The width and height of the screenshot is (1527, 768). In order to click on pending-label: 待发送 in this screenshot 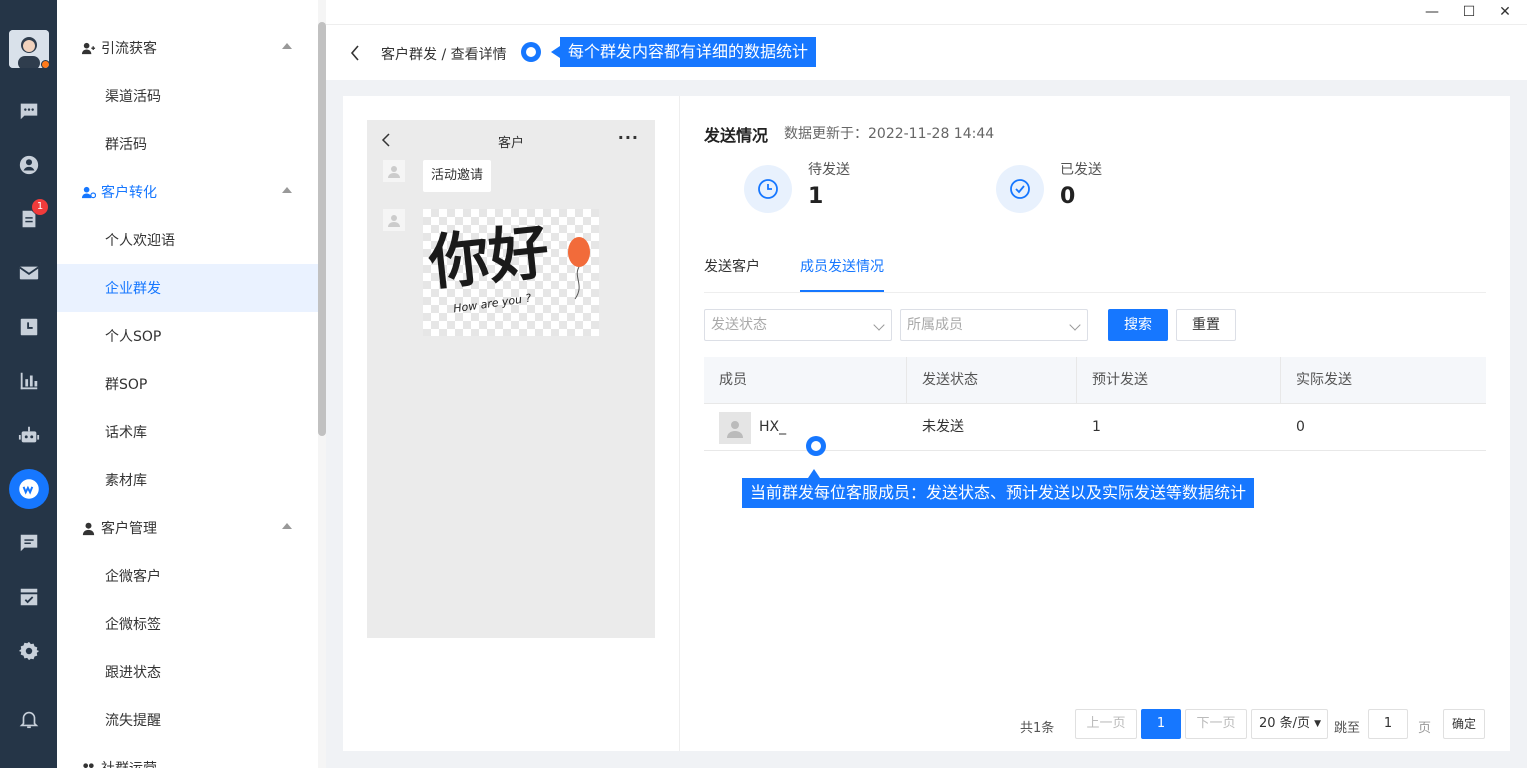, I will do `click(829, 170)`.